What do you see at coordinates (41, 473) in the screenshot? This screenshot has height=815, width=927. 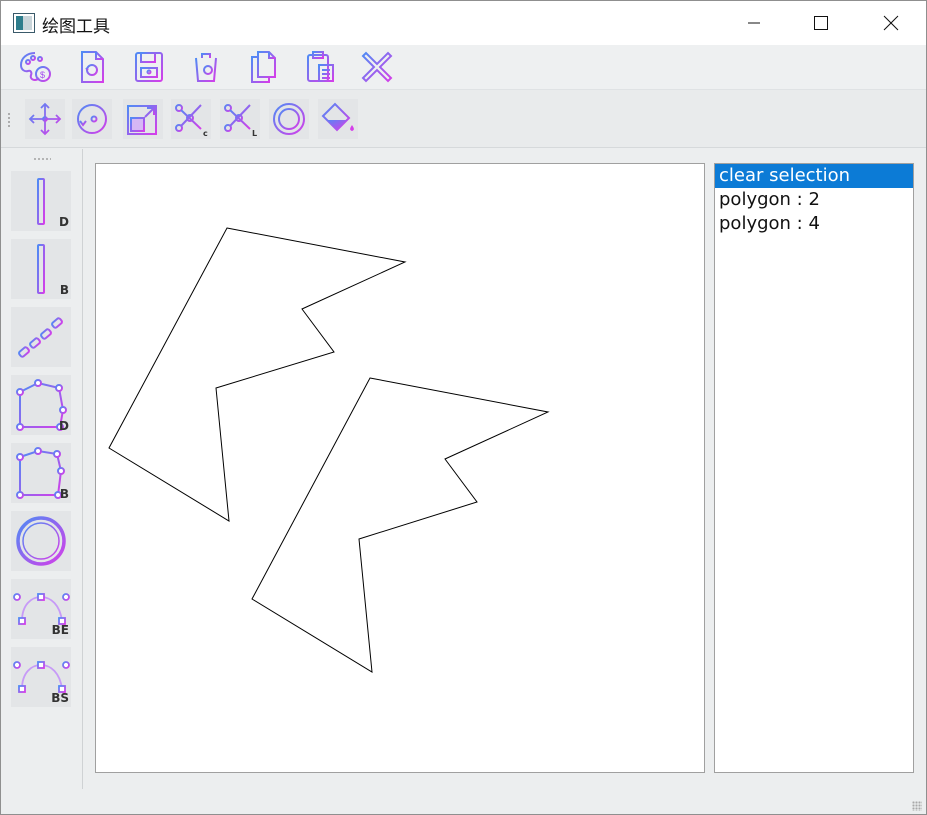 I see `polygon-b-tool-button: B` at bounding box center [41, 473].